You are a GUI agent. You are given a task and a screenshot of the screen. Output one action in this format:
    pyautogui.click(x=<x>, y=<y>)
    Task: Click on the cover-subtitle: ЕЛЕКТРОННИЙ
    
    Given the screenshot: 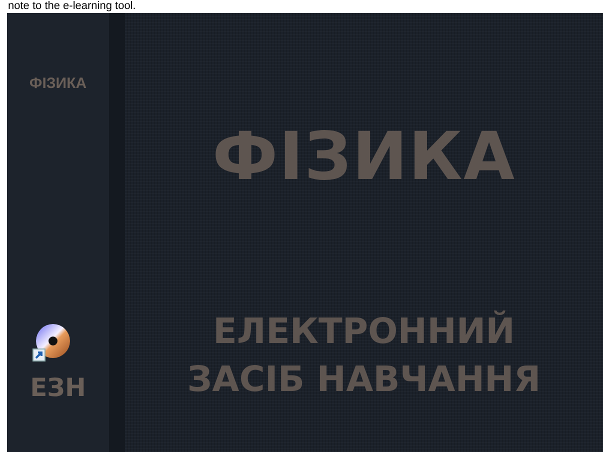 What is the action you would take?
    pyautogui.click(x=364, y=332)
    